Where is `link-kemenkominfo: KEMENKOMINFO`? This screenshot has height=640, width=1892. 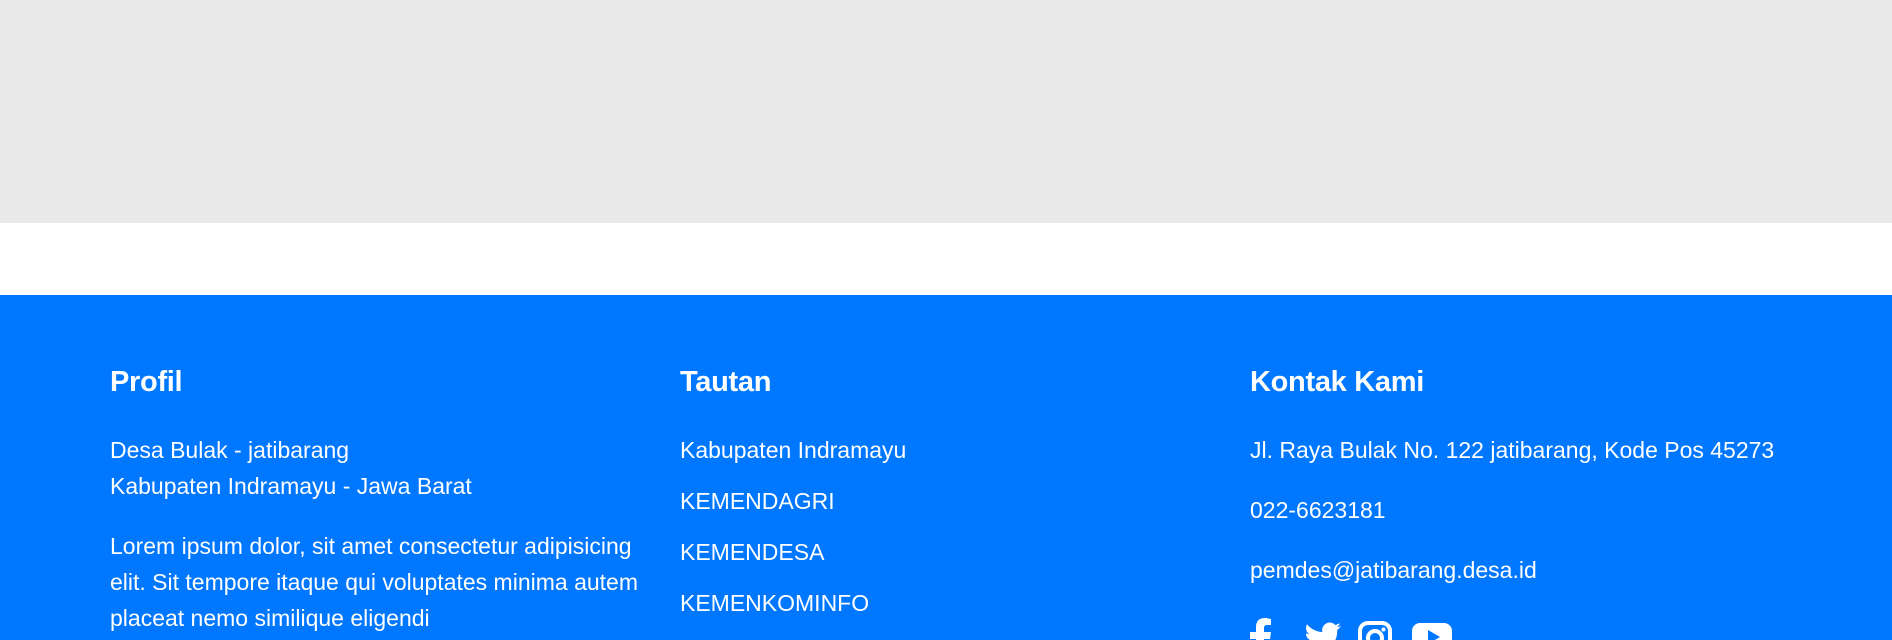
link-kemenkominfo: KEMENKOMINFO is located at coordinates (774, 603).